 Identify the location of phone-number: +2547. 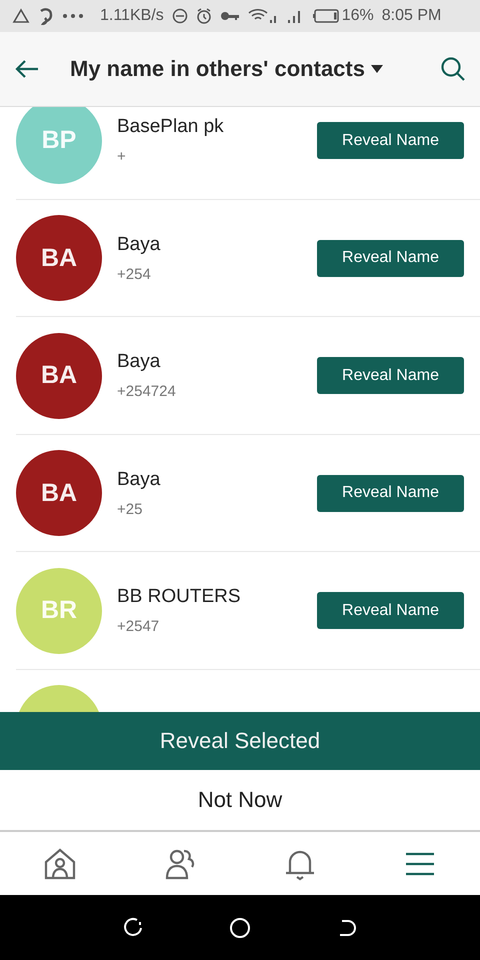
(138, 627).